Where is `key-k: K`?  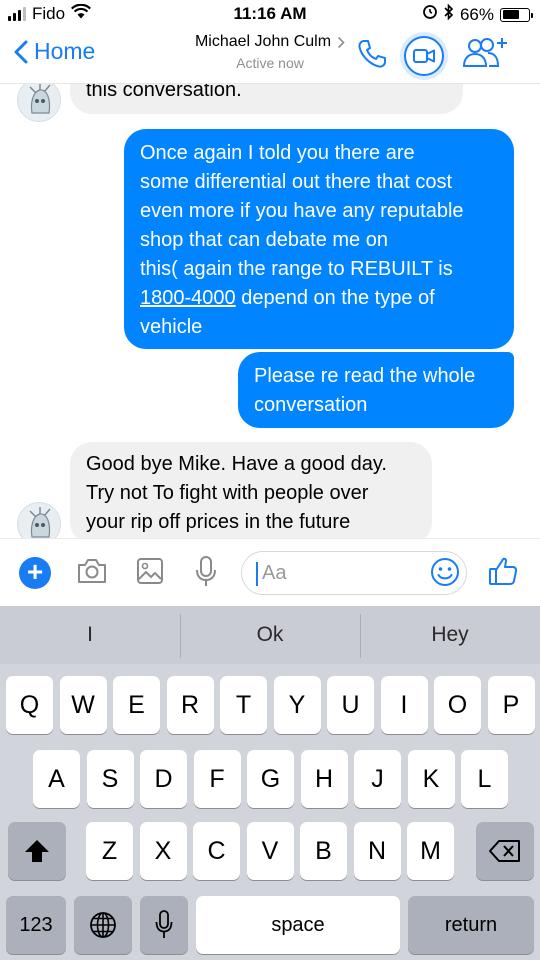
key-k: K is located at coordinates (431, 779).